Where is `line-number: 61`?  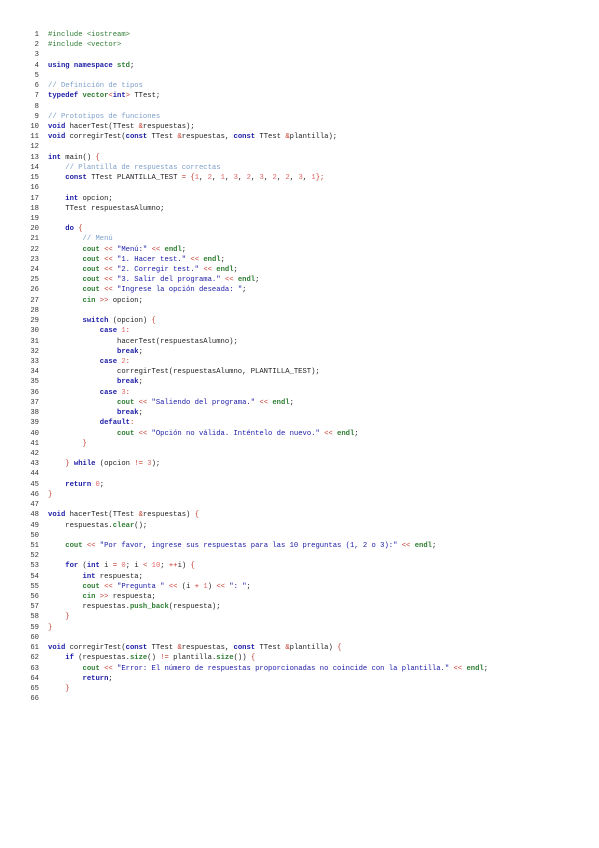
line-number: 61 is located at coordinates (34, 648).